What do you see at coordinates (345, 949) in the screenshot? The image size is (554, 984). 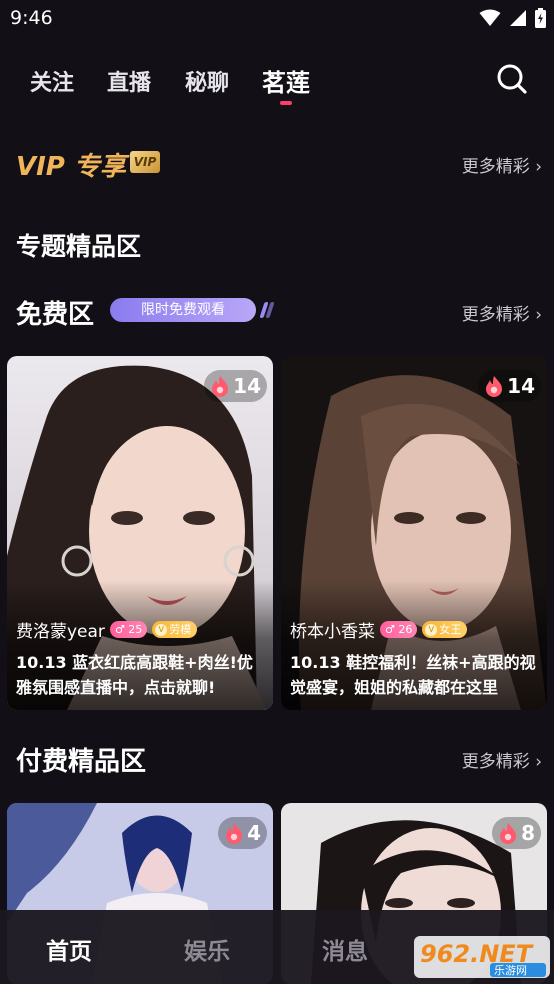 I see `bottom-nav-messages: 消息` at bounding box center [345, 949].